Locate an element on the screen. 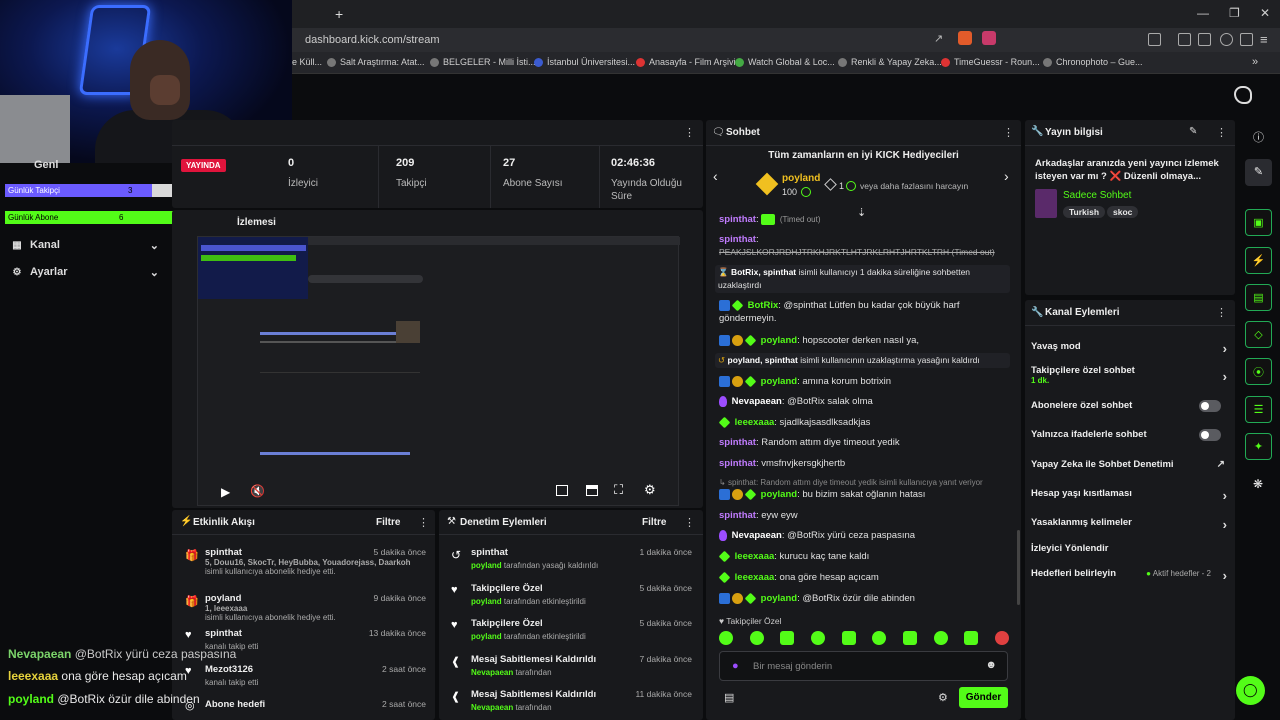  url-field: dashboard.kick.com/stream is located at coordinates (372, 40).